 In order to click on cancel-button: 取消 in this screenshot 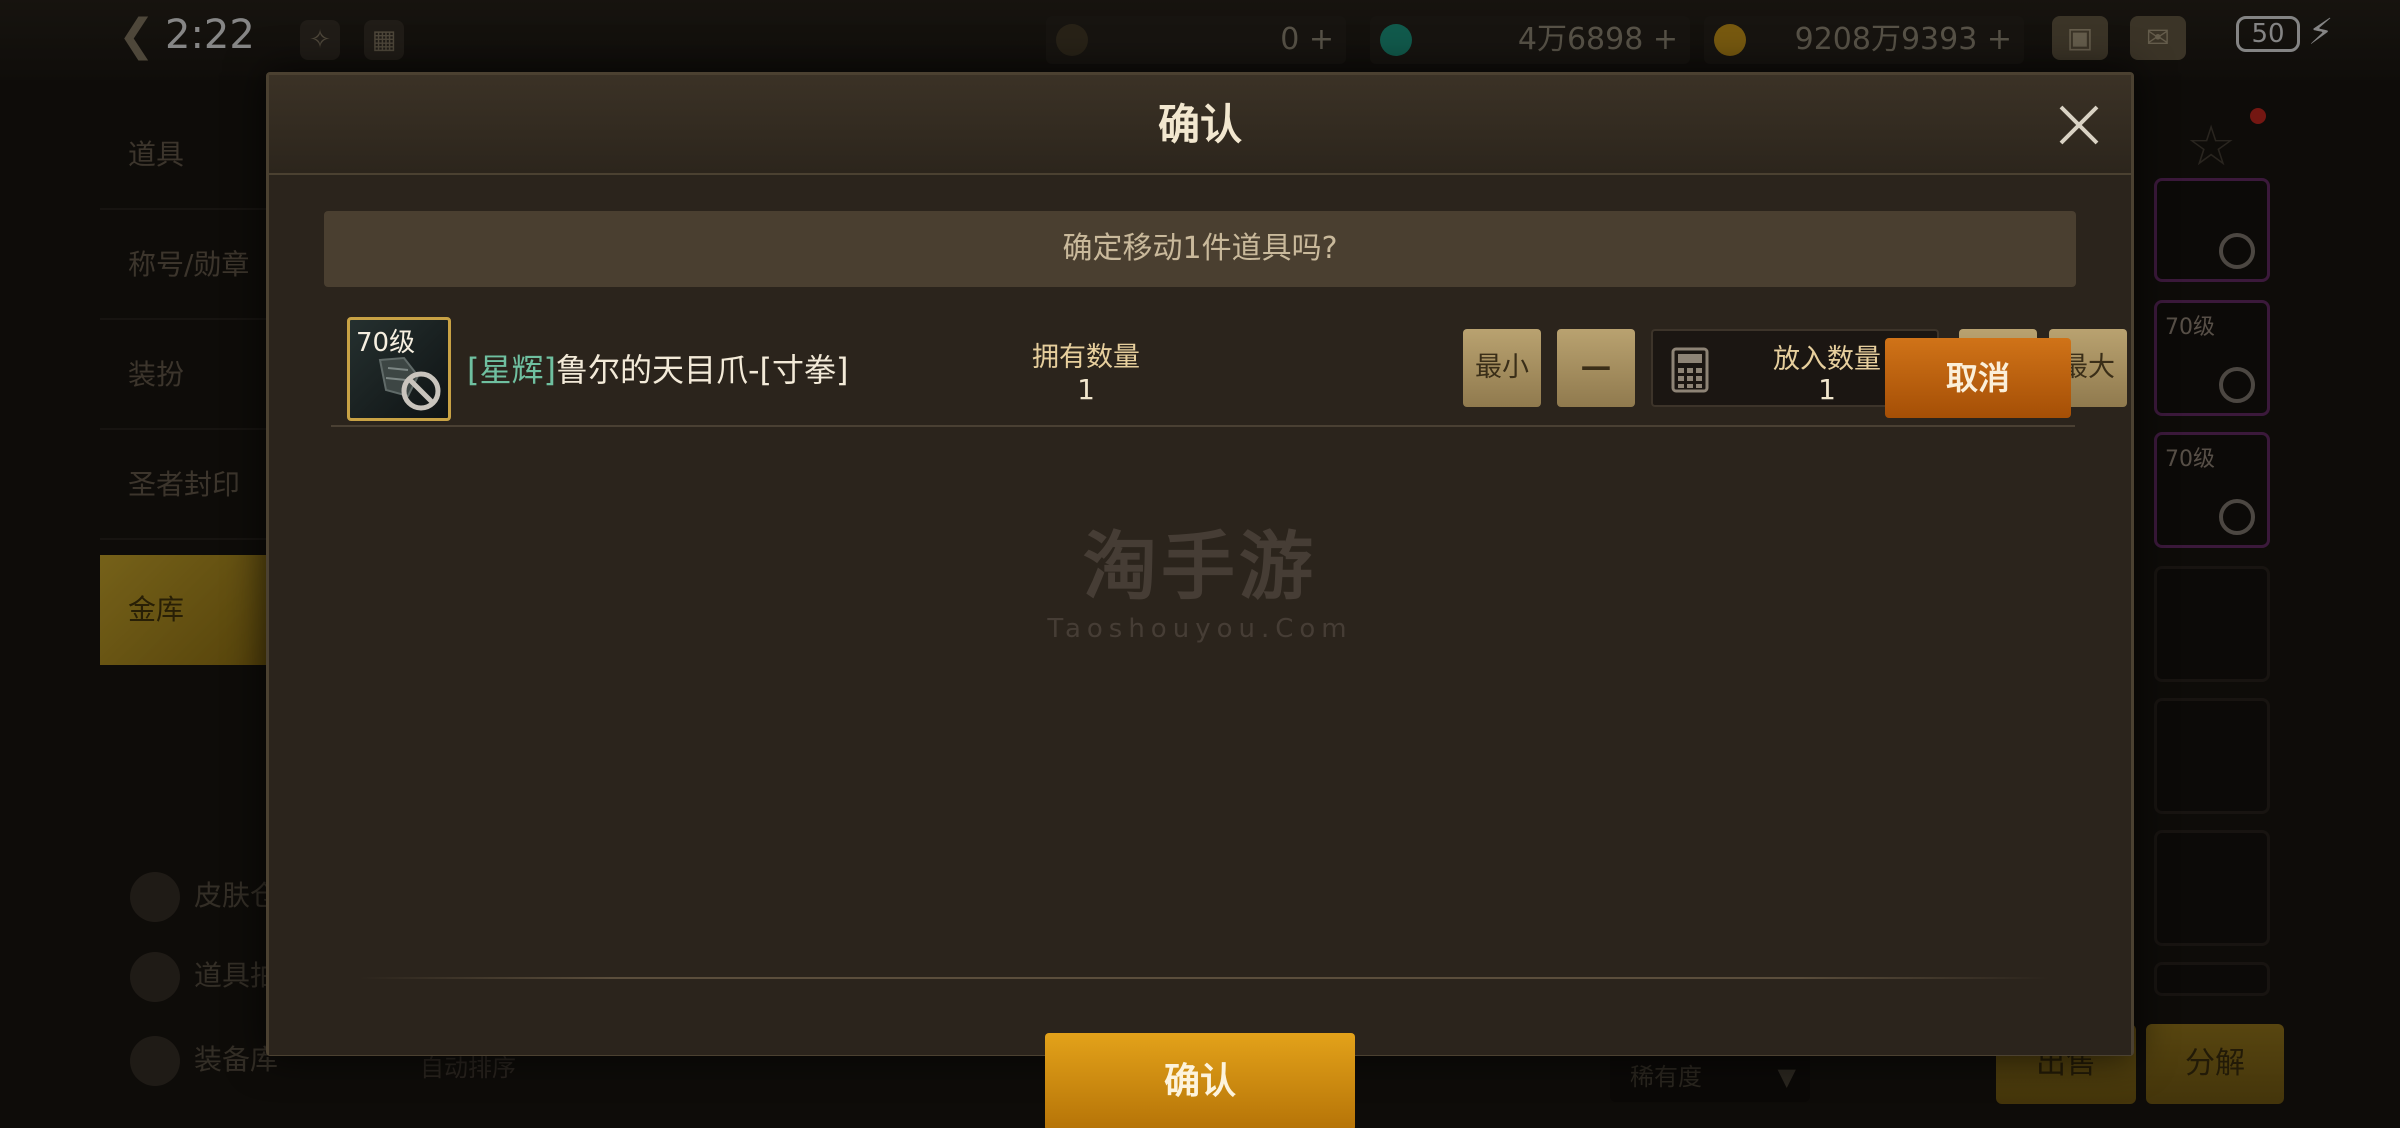, I will do `click(1978, 378)`.